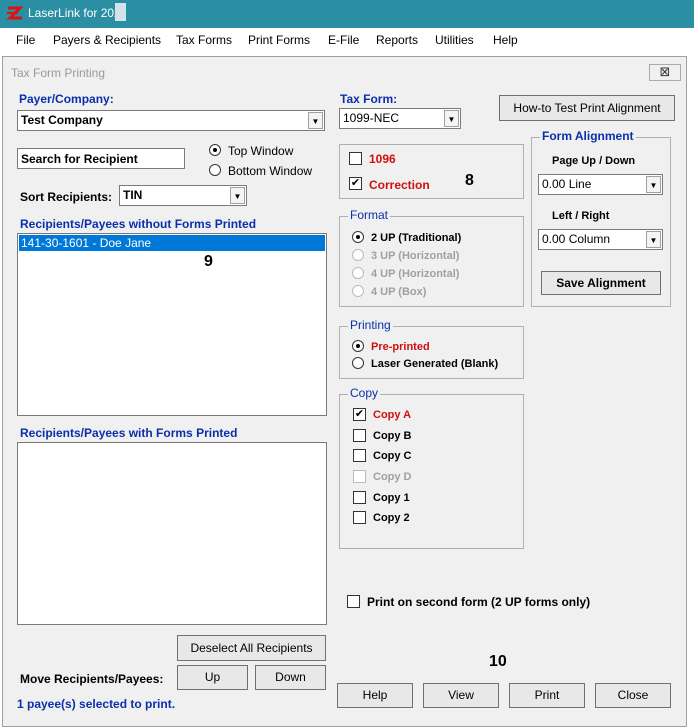  Describe the element at coordinates (370, 325) in the screenshot. I see `printing-label: Printing` at that location.